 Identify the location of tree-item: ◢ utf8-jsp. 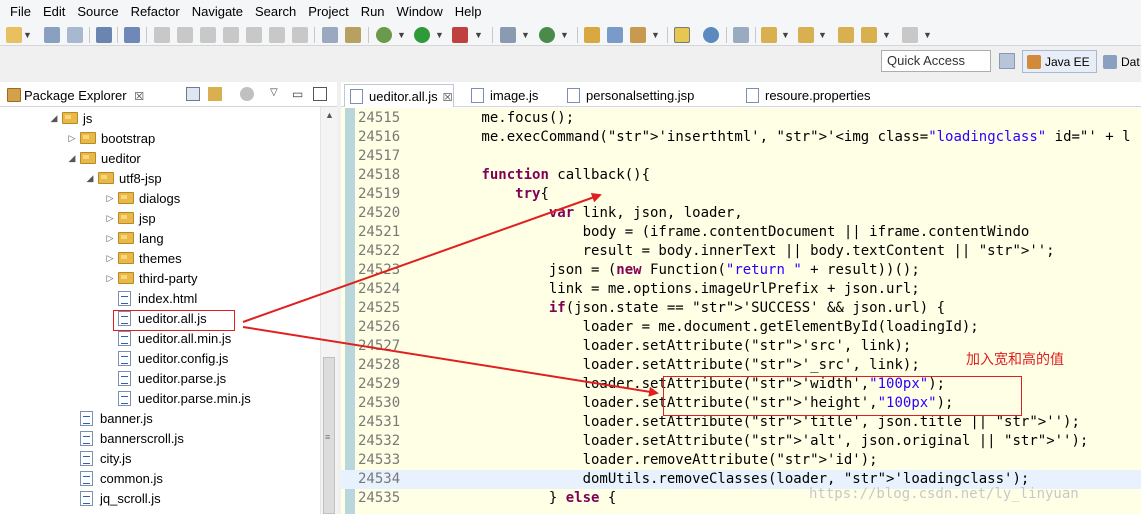
(123, 178).